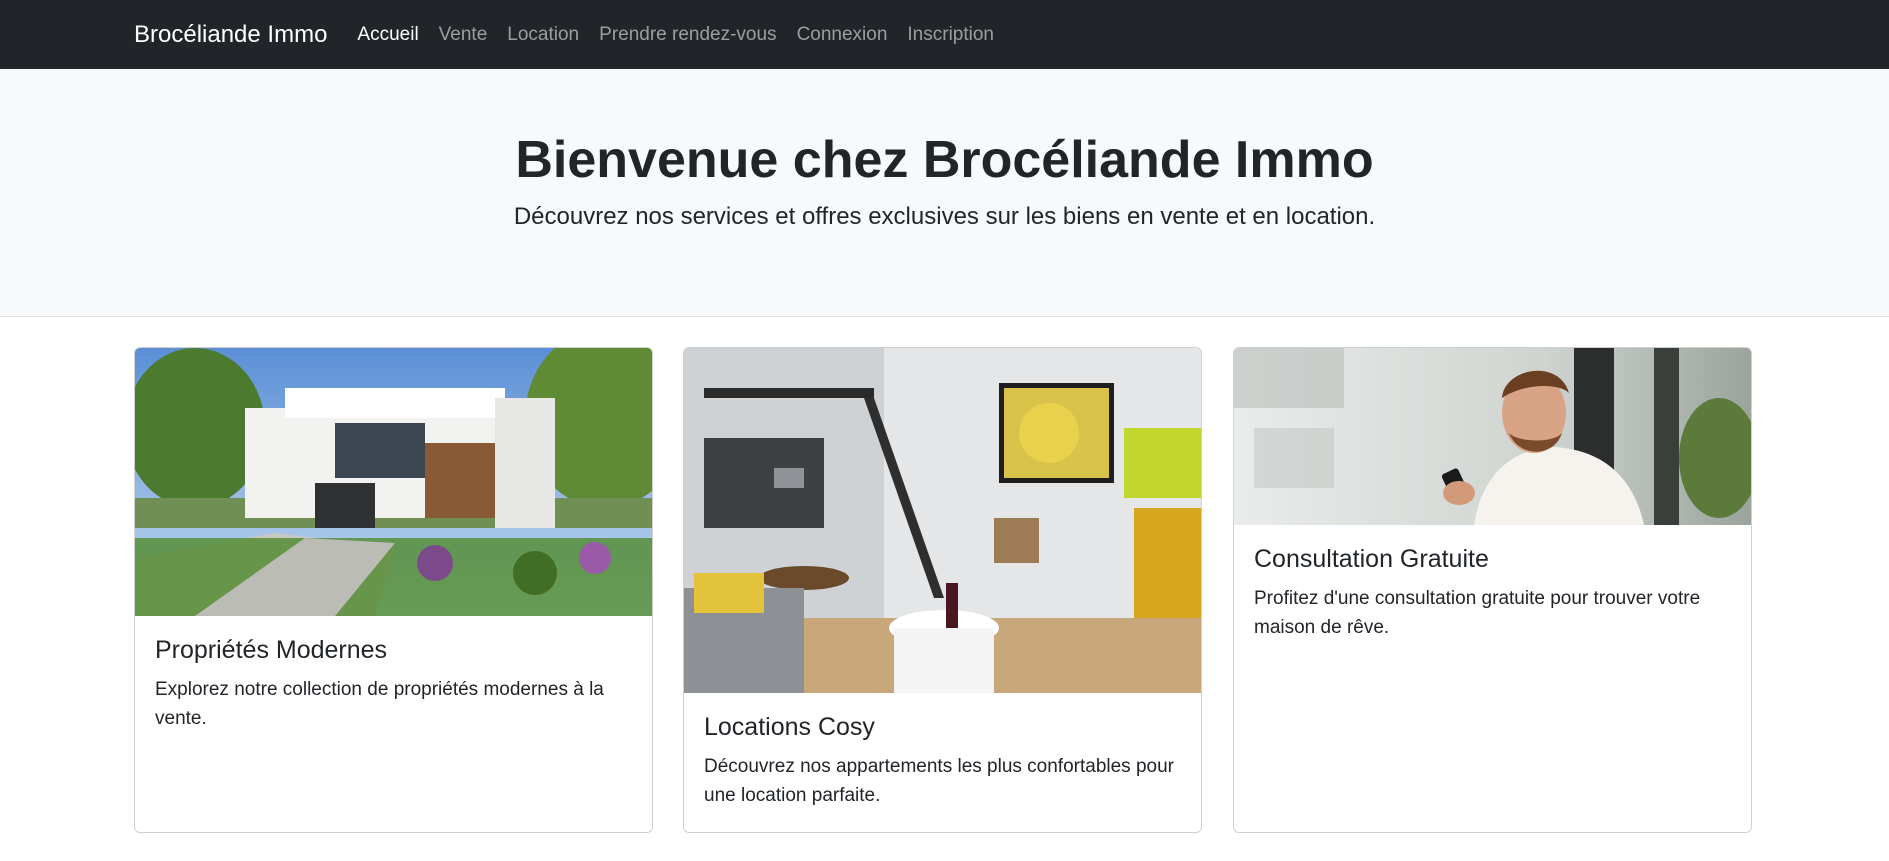  Describe the element at coordinates (687, 35) in the screenshot. I see `nav-link-rendez-vous: Prendre rendez-vous` at that location.